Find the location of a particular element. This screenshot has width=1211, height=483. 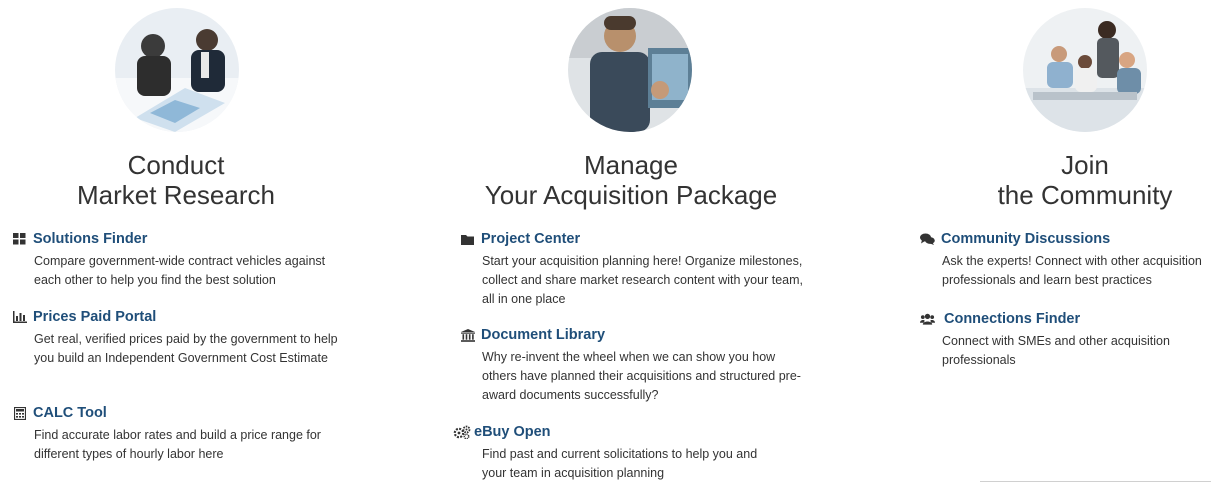

item-title: Prices Paid Portal is located at coordinates (95, 317).